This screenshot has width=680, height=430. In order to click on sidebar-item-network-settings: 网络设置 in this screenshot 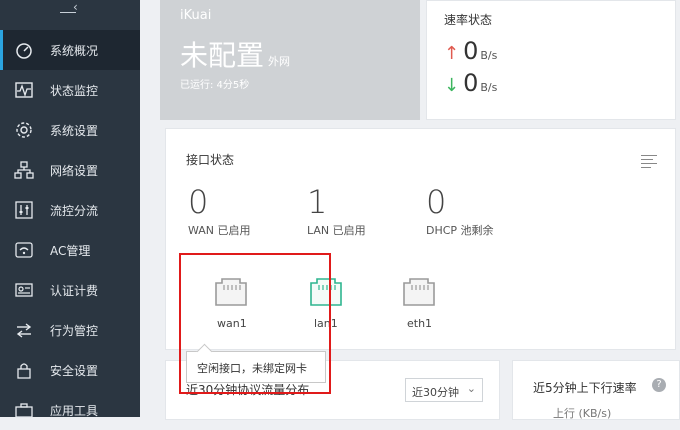, I will do `click(70, 170)`.